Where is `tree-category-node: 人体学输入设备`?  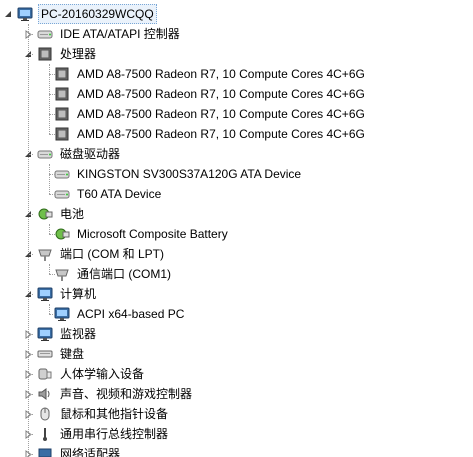 tree-category-node: 人体学输入设备 is located at coordinates (85, 374).